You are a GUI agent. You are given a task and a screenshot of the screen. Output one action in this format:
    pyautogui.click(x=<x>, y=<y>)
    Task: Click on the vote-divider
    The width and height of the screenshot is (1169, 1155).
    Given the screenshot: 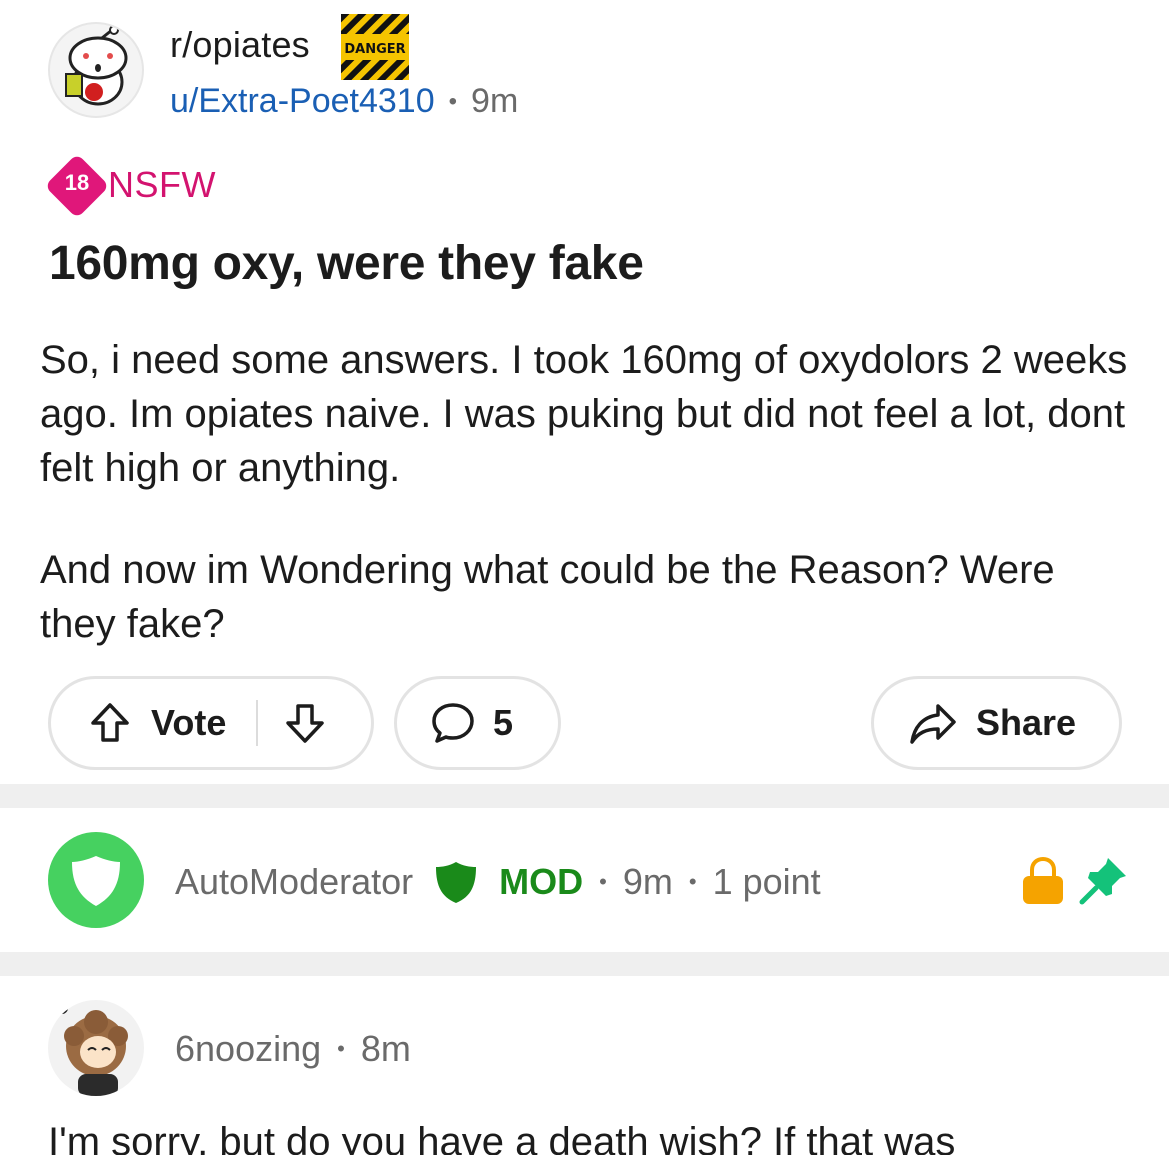 What is the action you would take?
    pyautogui.click(x=257, y=723)
    